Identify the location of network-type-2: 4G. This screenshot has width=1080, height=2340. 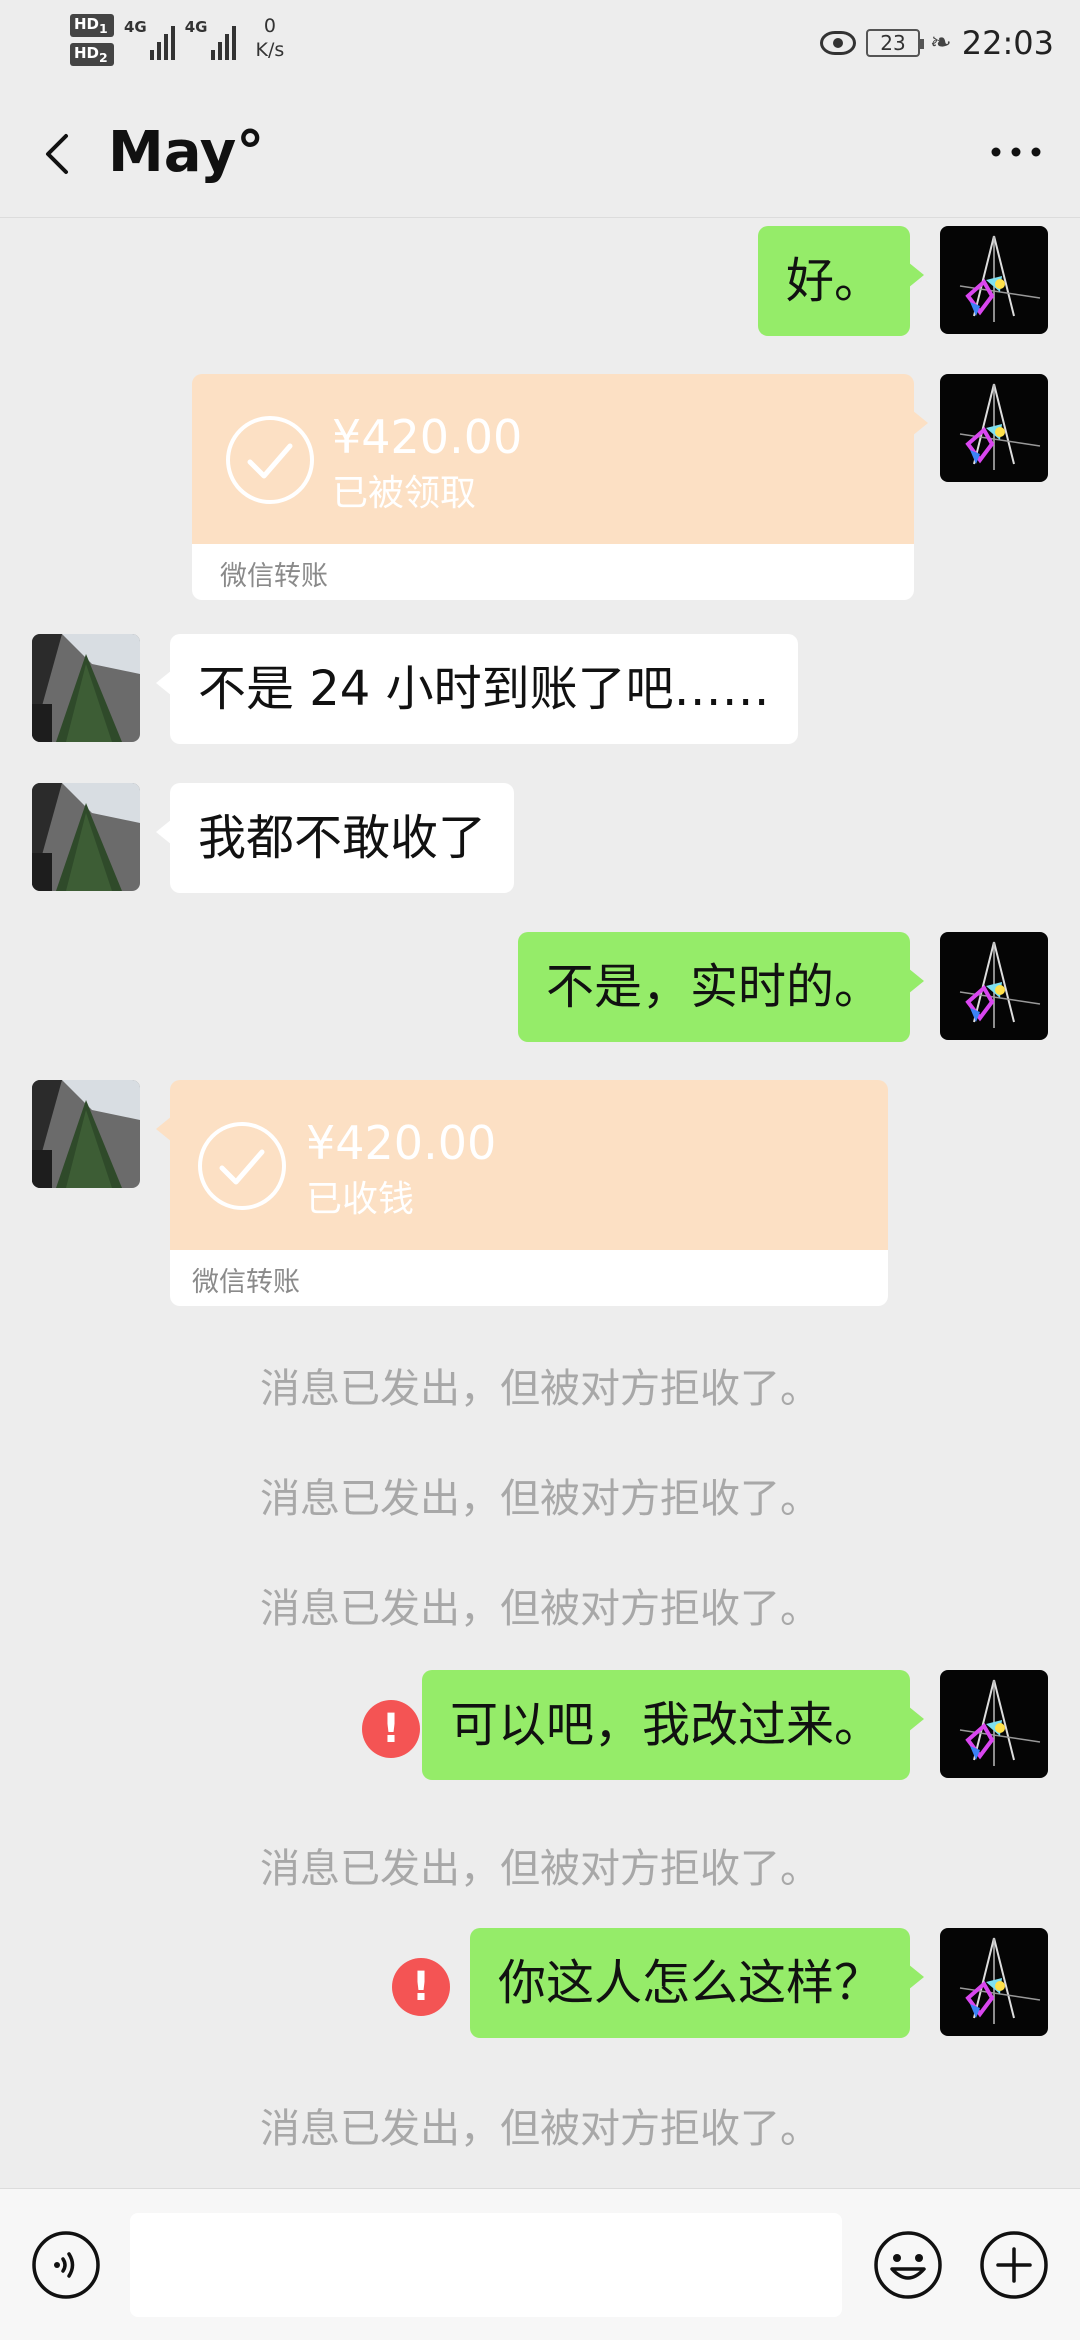
(196, 27).